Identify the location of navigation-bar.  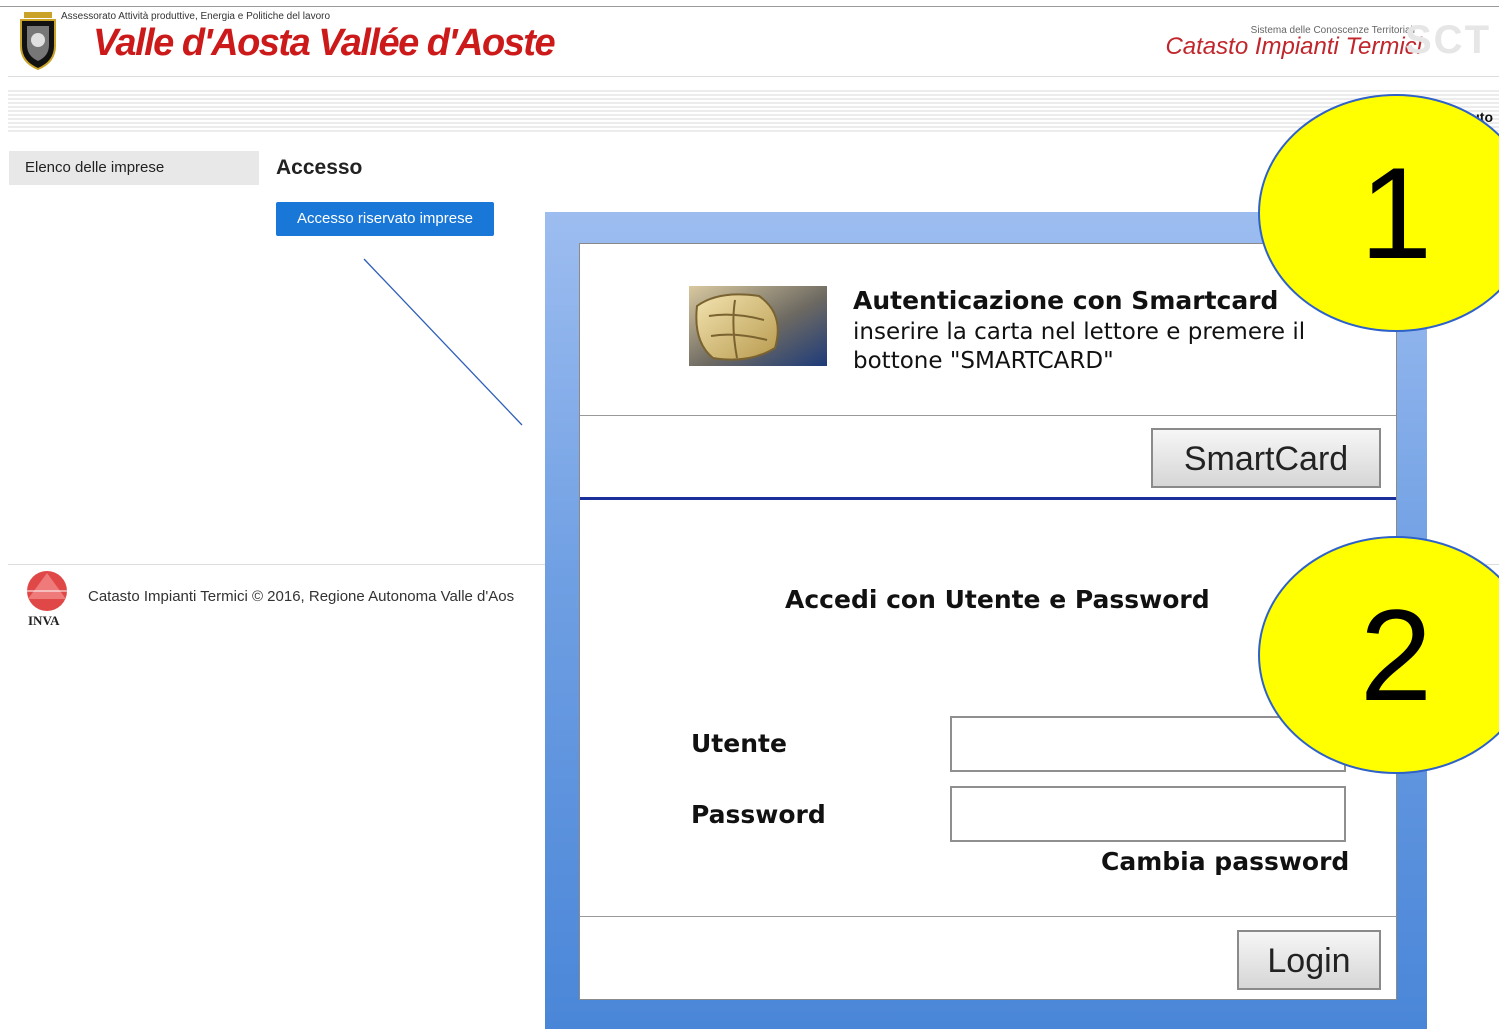
(753, 111).